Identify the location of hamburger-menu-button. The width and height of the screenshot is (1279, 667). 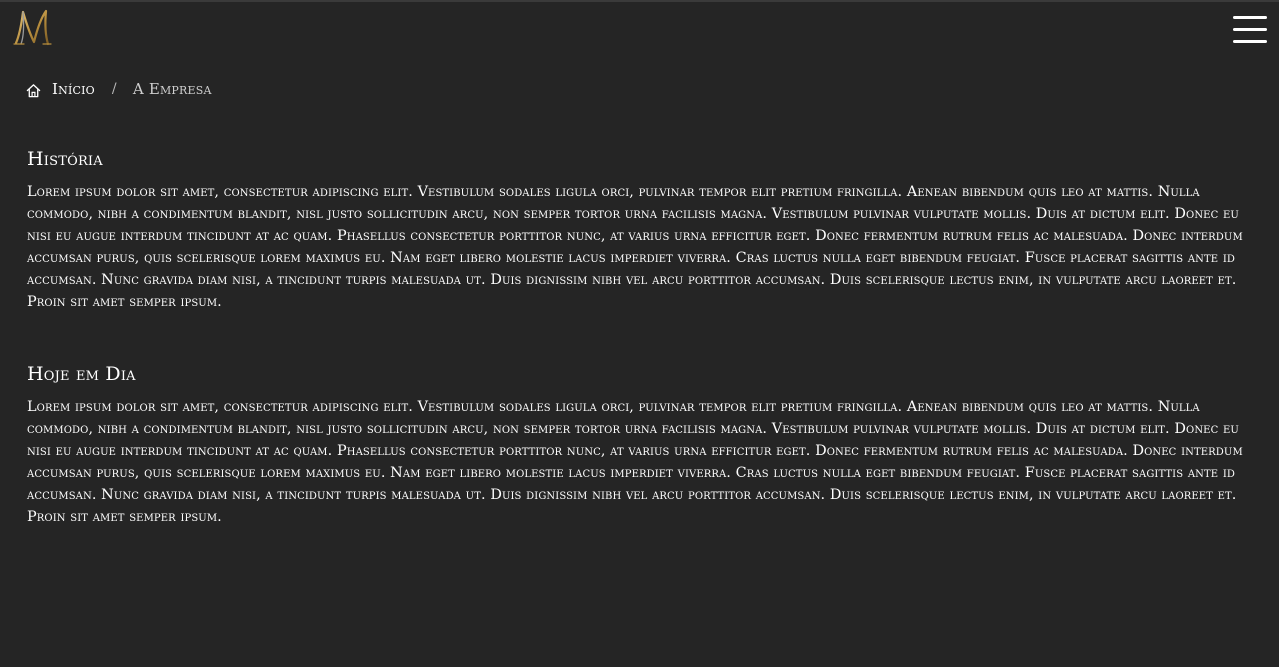
(1250, 31).